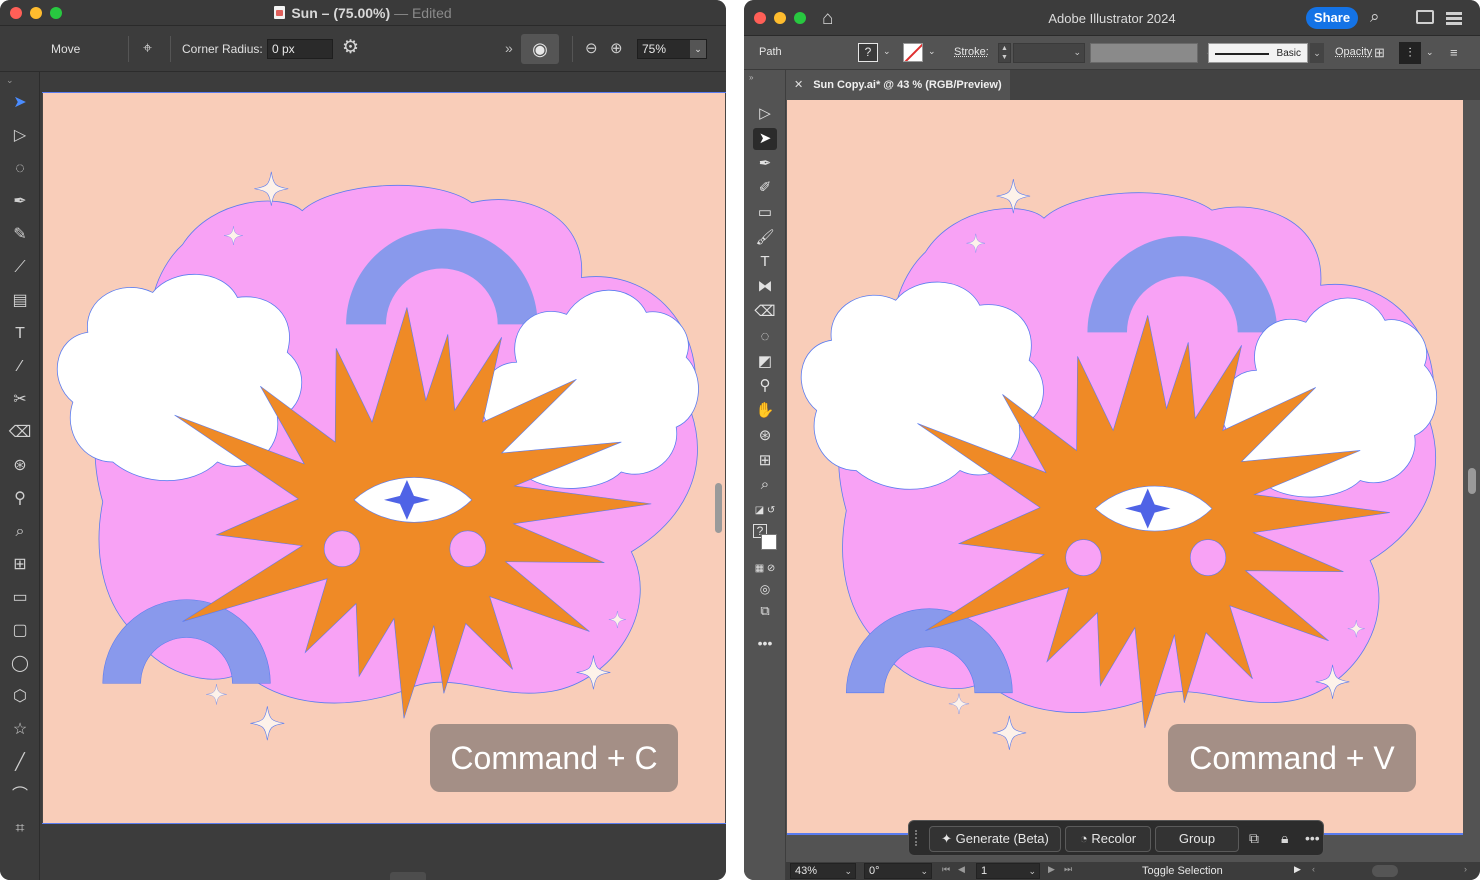 Image resolution: width=1480 pixels, height=880 pixels. What do you see at coordinates (1313, 869) in the screenshot?
I see `scroll-left-icon: ‹` at bounding box center [1313, 869].